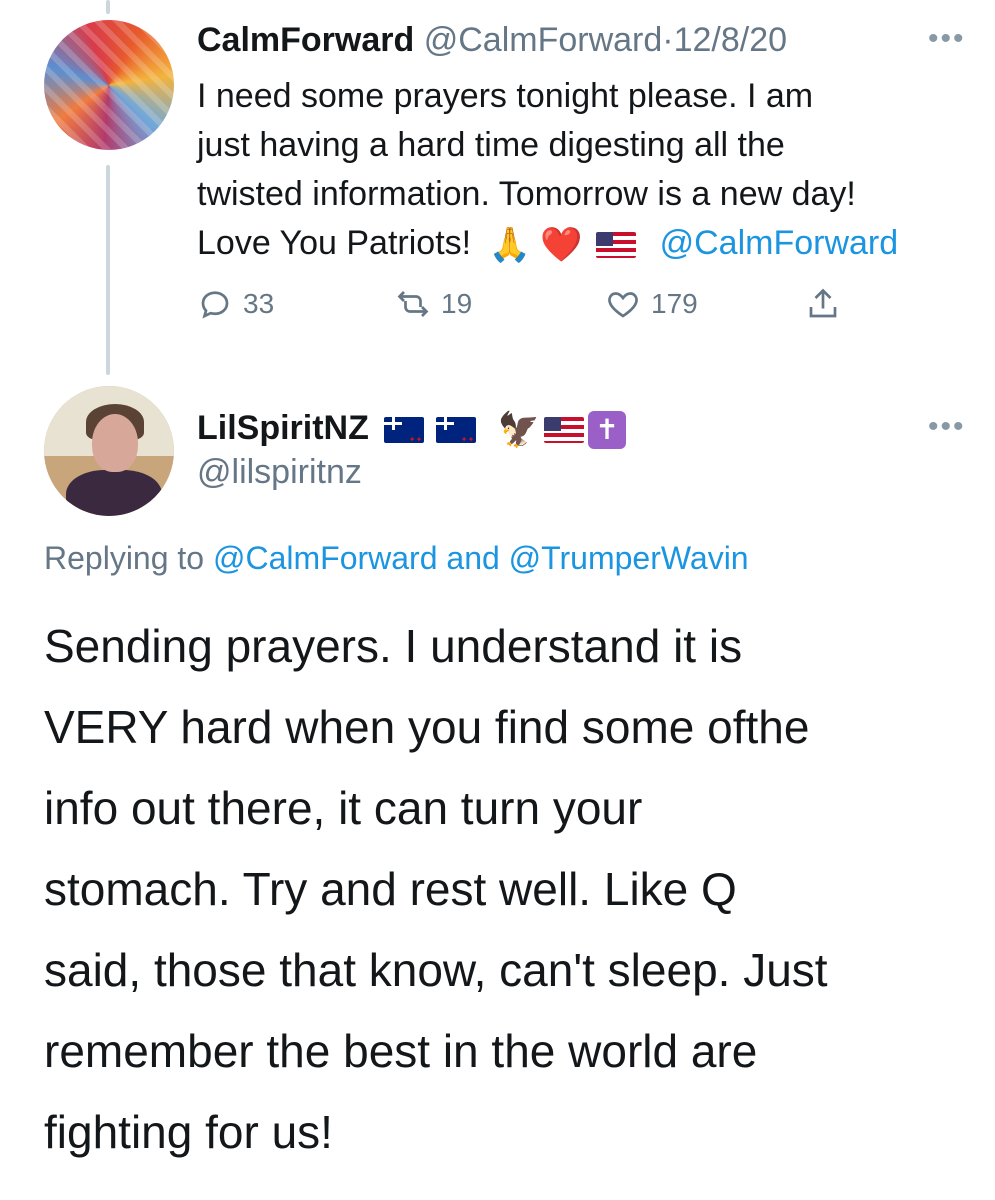 This screenshot has width=995, height=1200. Describe the element at coordinates (215, 305) in the screenshot. I see `reply-icon` at that location.